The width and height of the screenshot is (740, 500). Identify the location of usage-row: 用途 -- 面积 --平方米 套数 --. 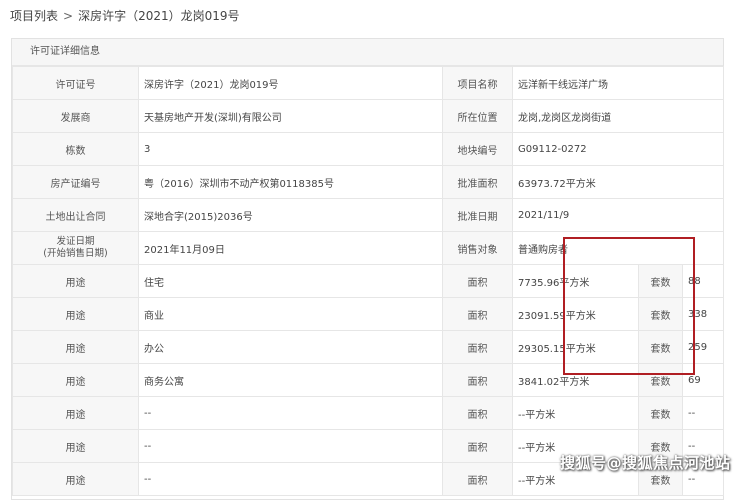
(368, 413).